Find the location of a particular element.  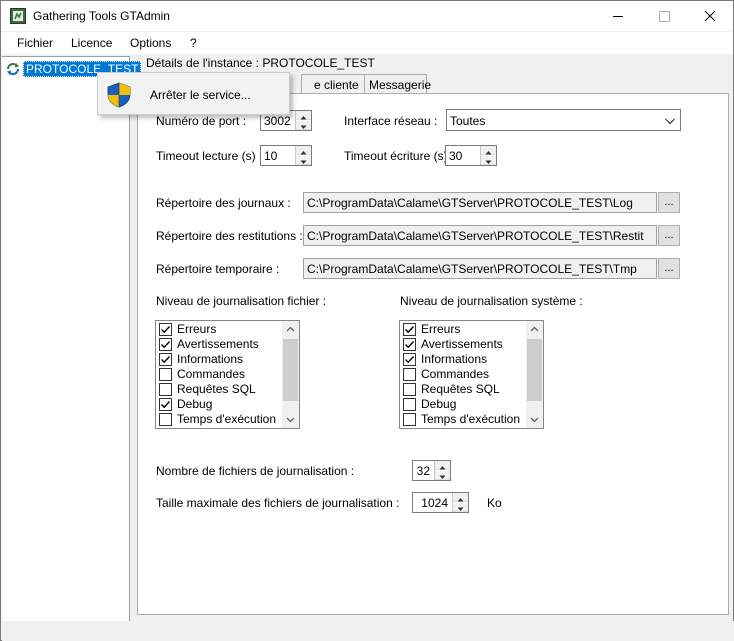

system-log-level-label: Niveau de journalisation système : is located at coordinates (491, 301).